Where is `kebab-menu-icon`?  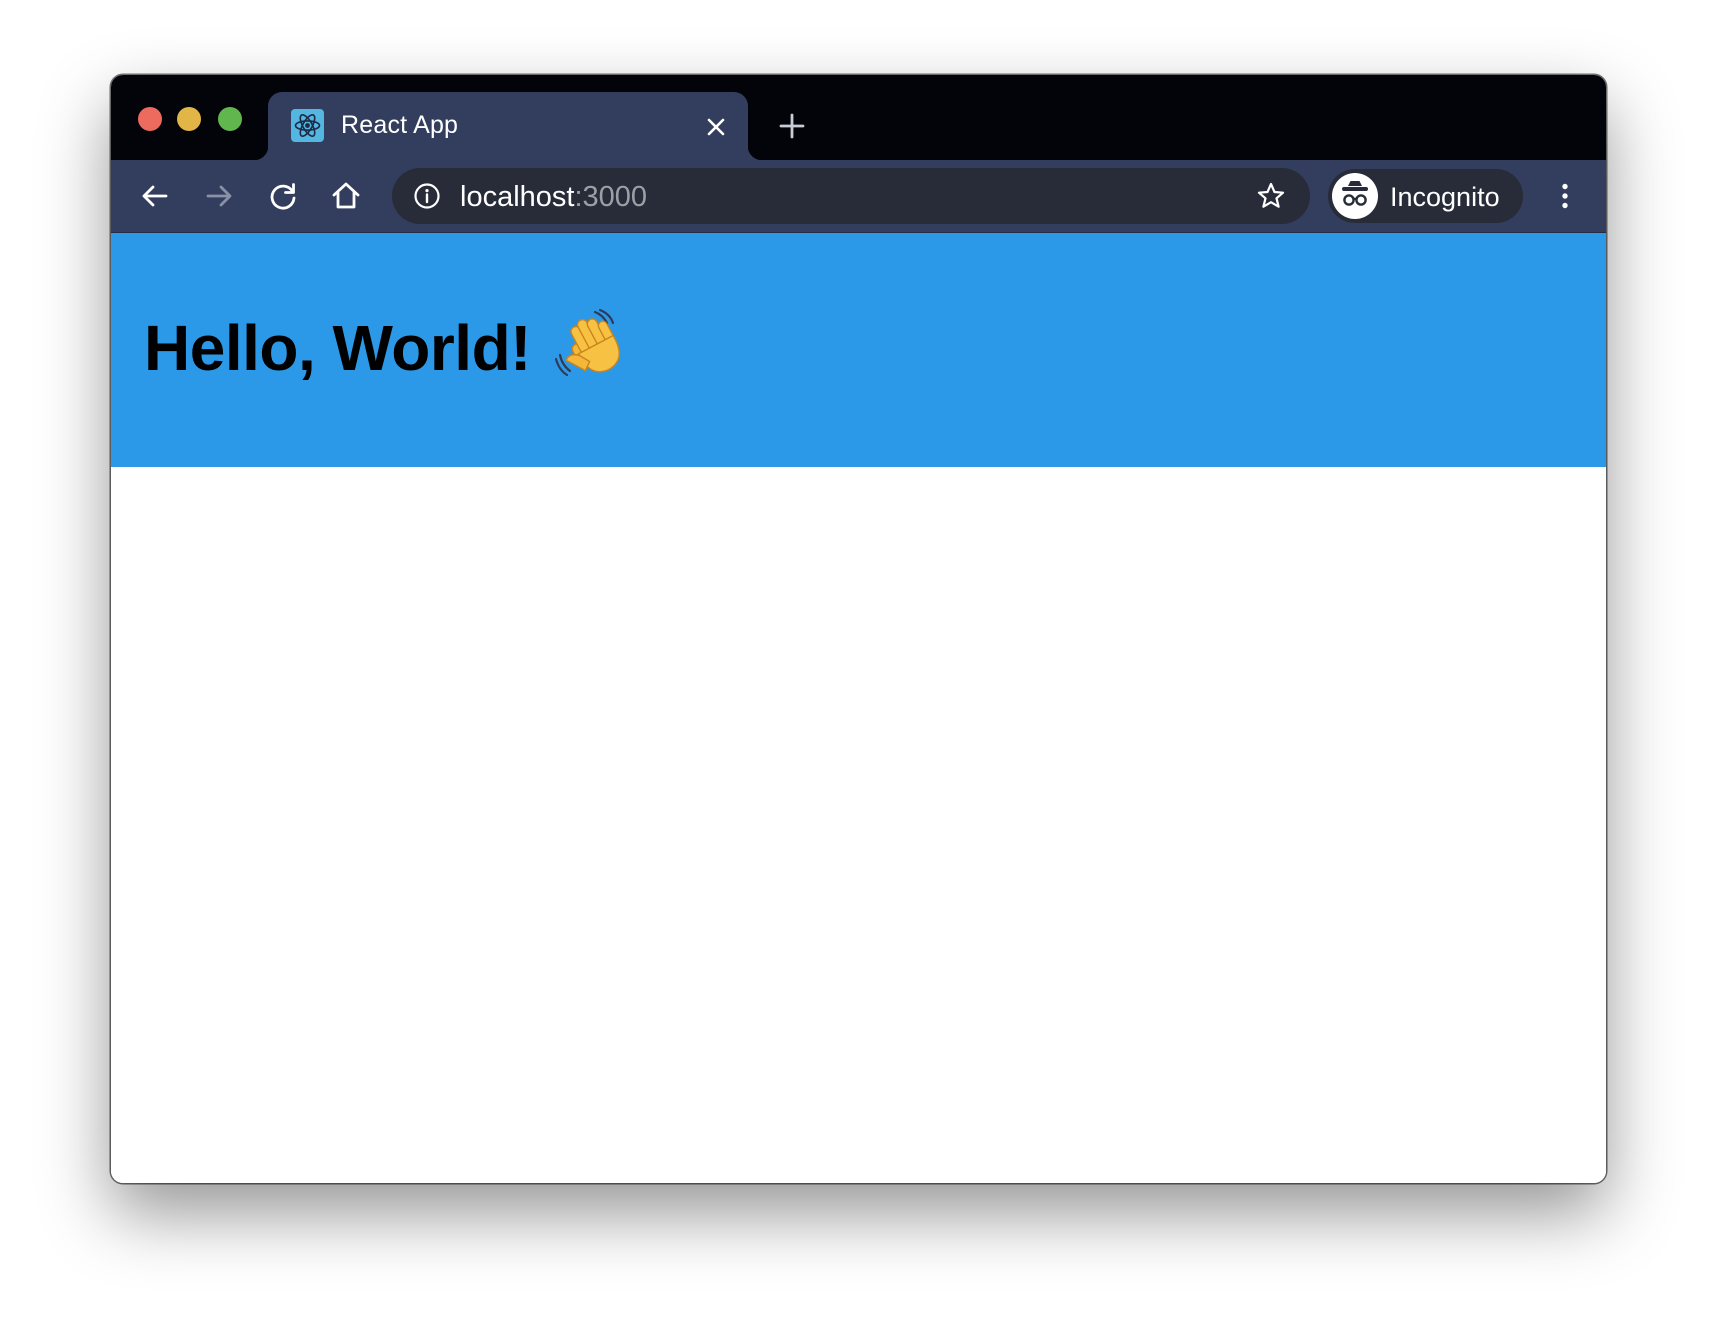 kebab-menu-icon is located at coordinates (1565, 196).